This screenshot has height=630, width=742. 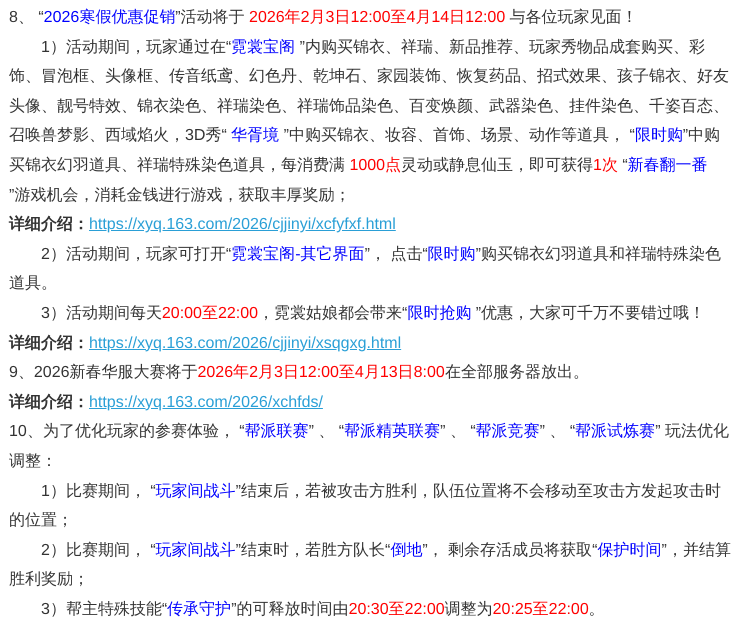 What do you see at coordinates (299, 373) in the screenshot?
I see `paragraph: 9、2026新春华服大赛将于2026年2月3日12:00至4月13日8:00在全部服务器放出。` at bounding box center [299, 373].